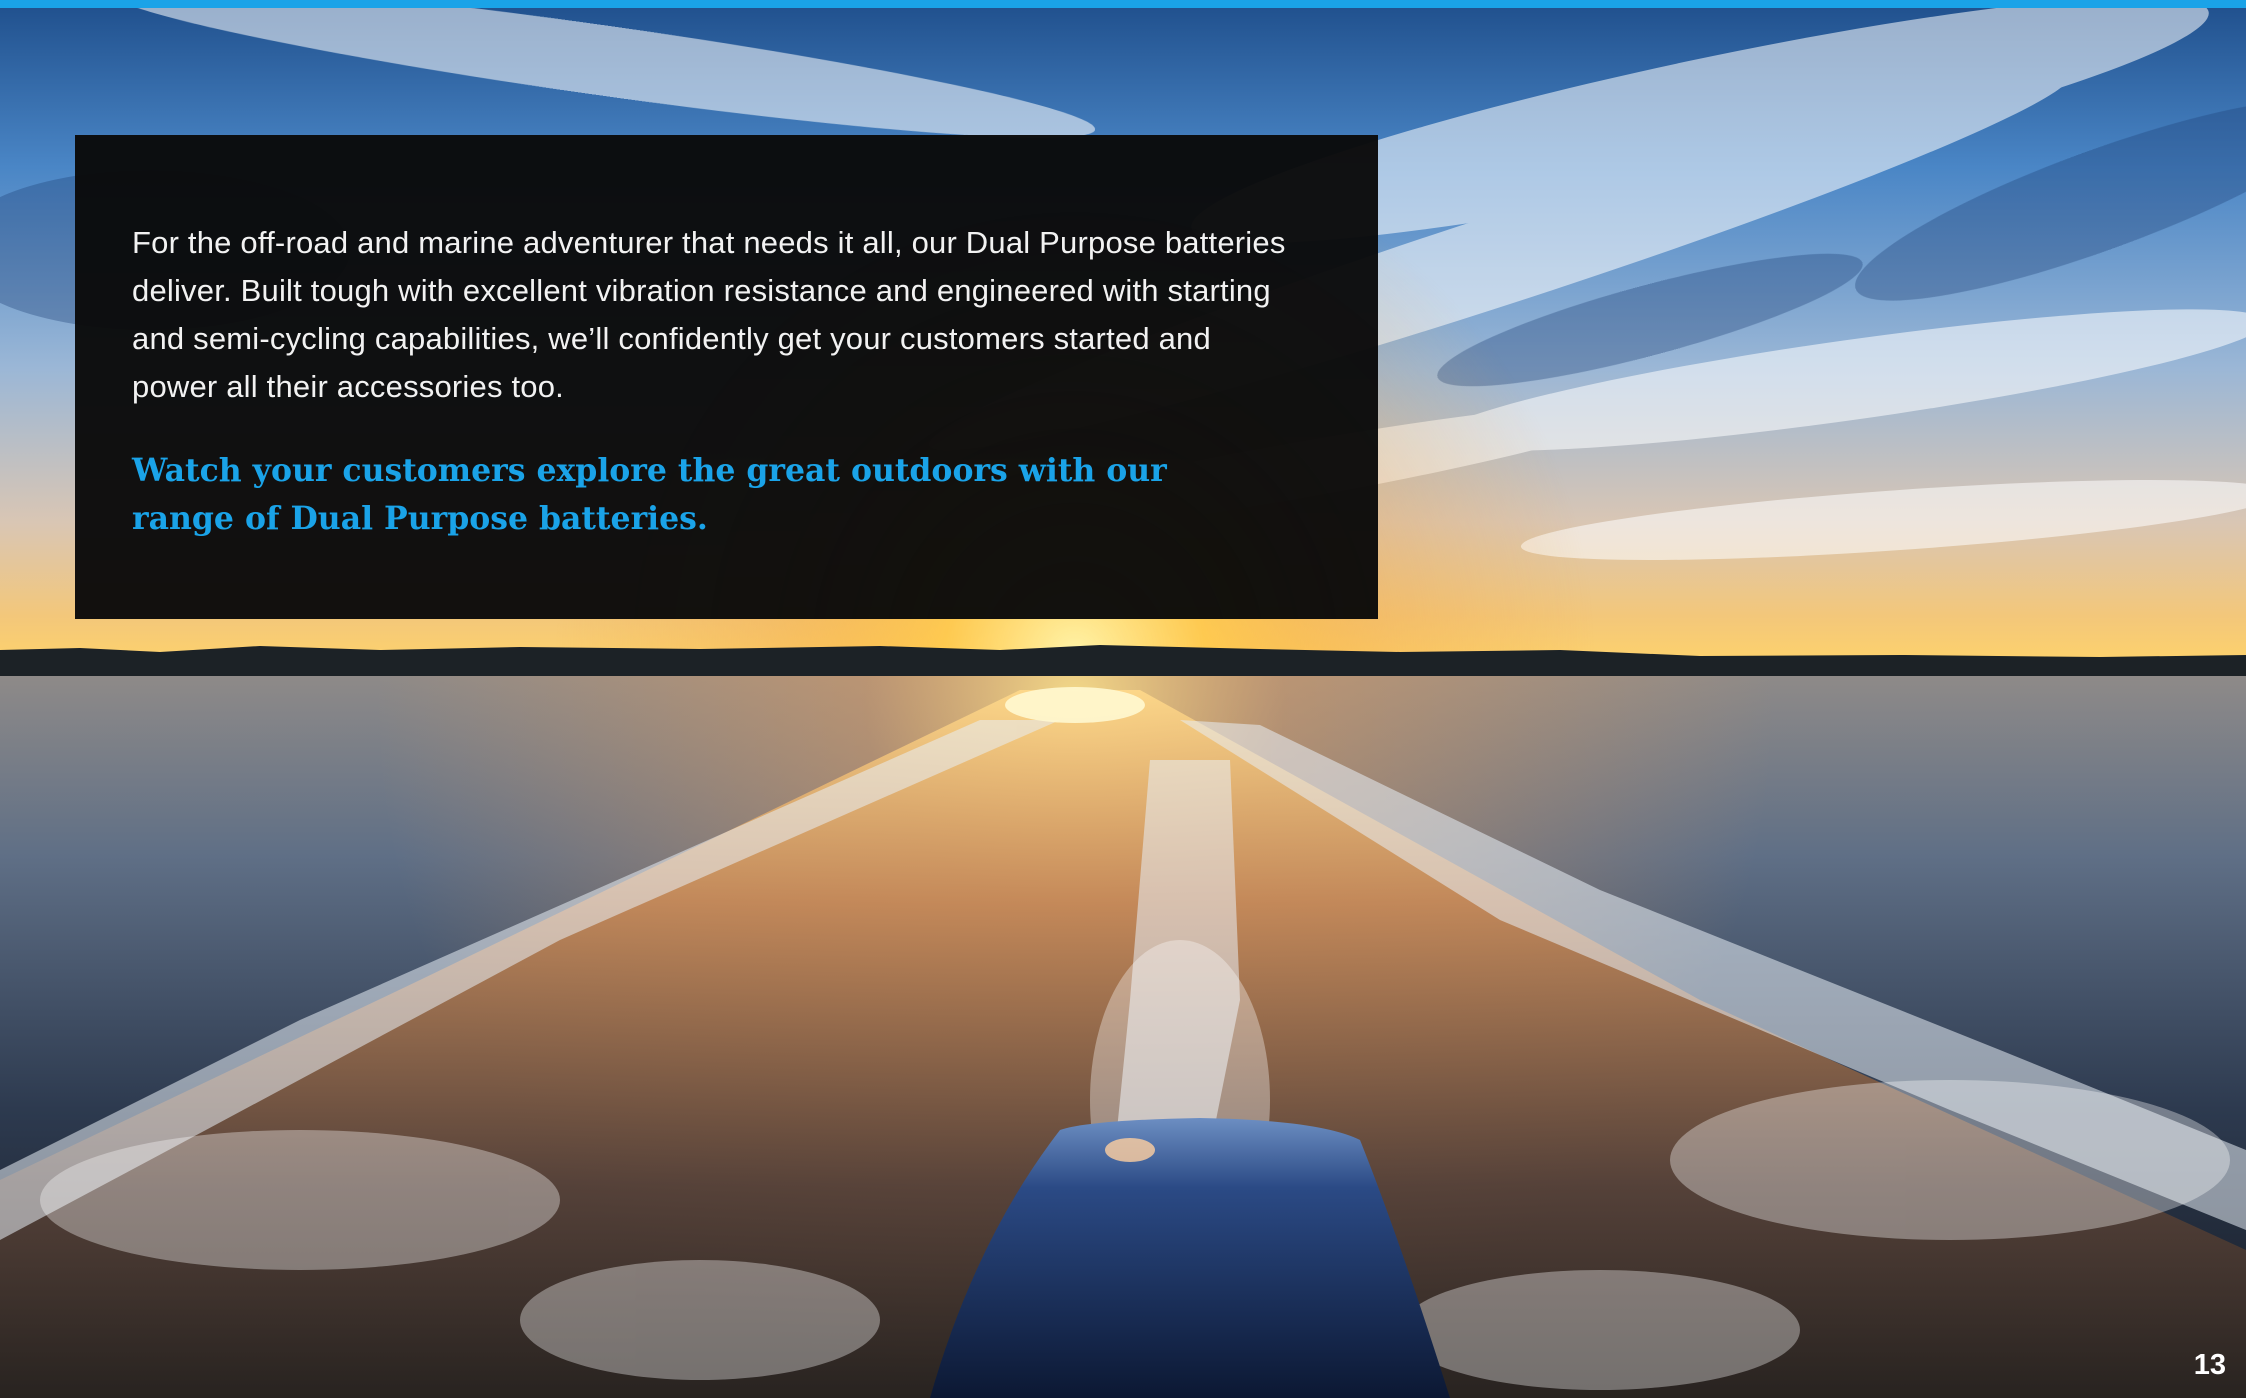  Describe the element at coordinates (2209, 1365) in the screenshot. I see `page-number: 13` at that location.